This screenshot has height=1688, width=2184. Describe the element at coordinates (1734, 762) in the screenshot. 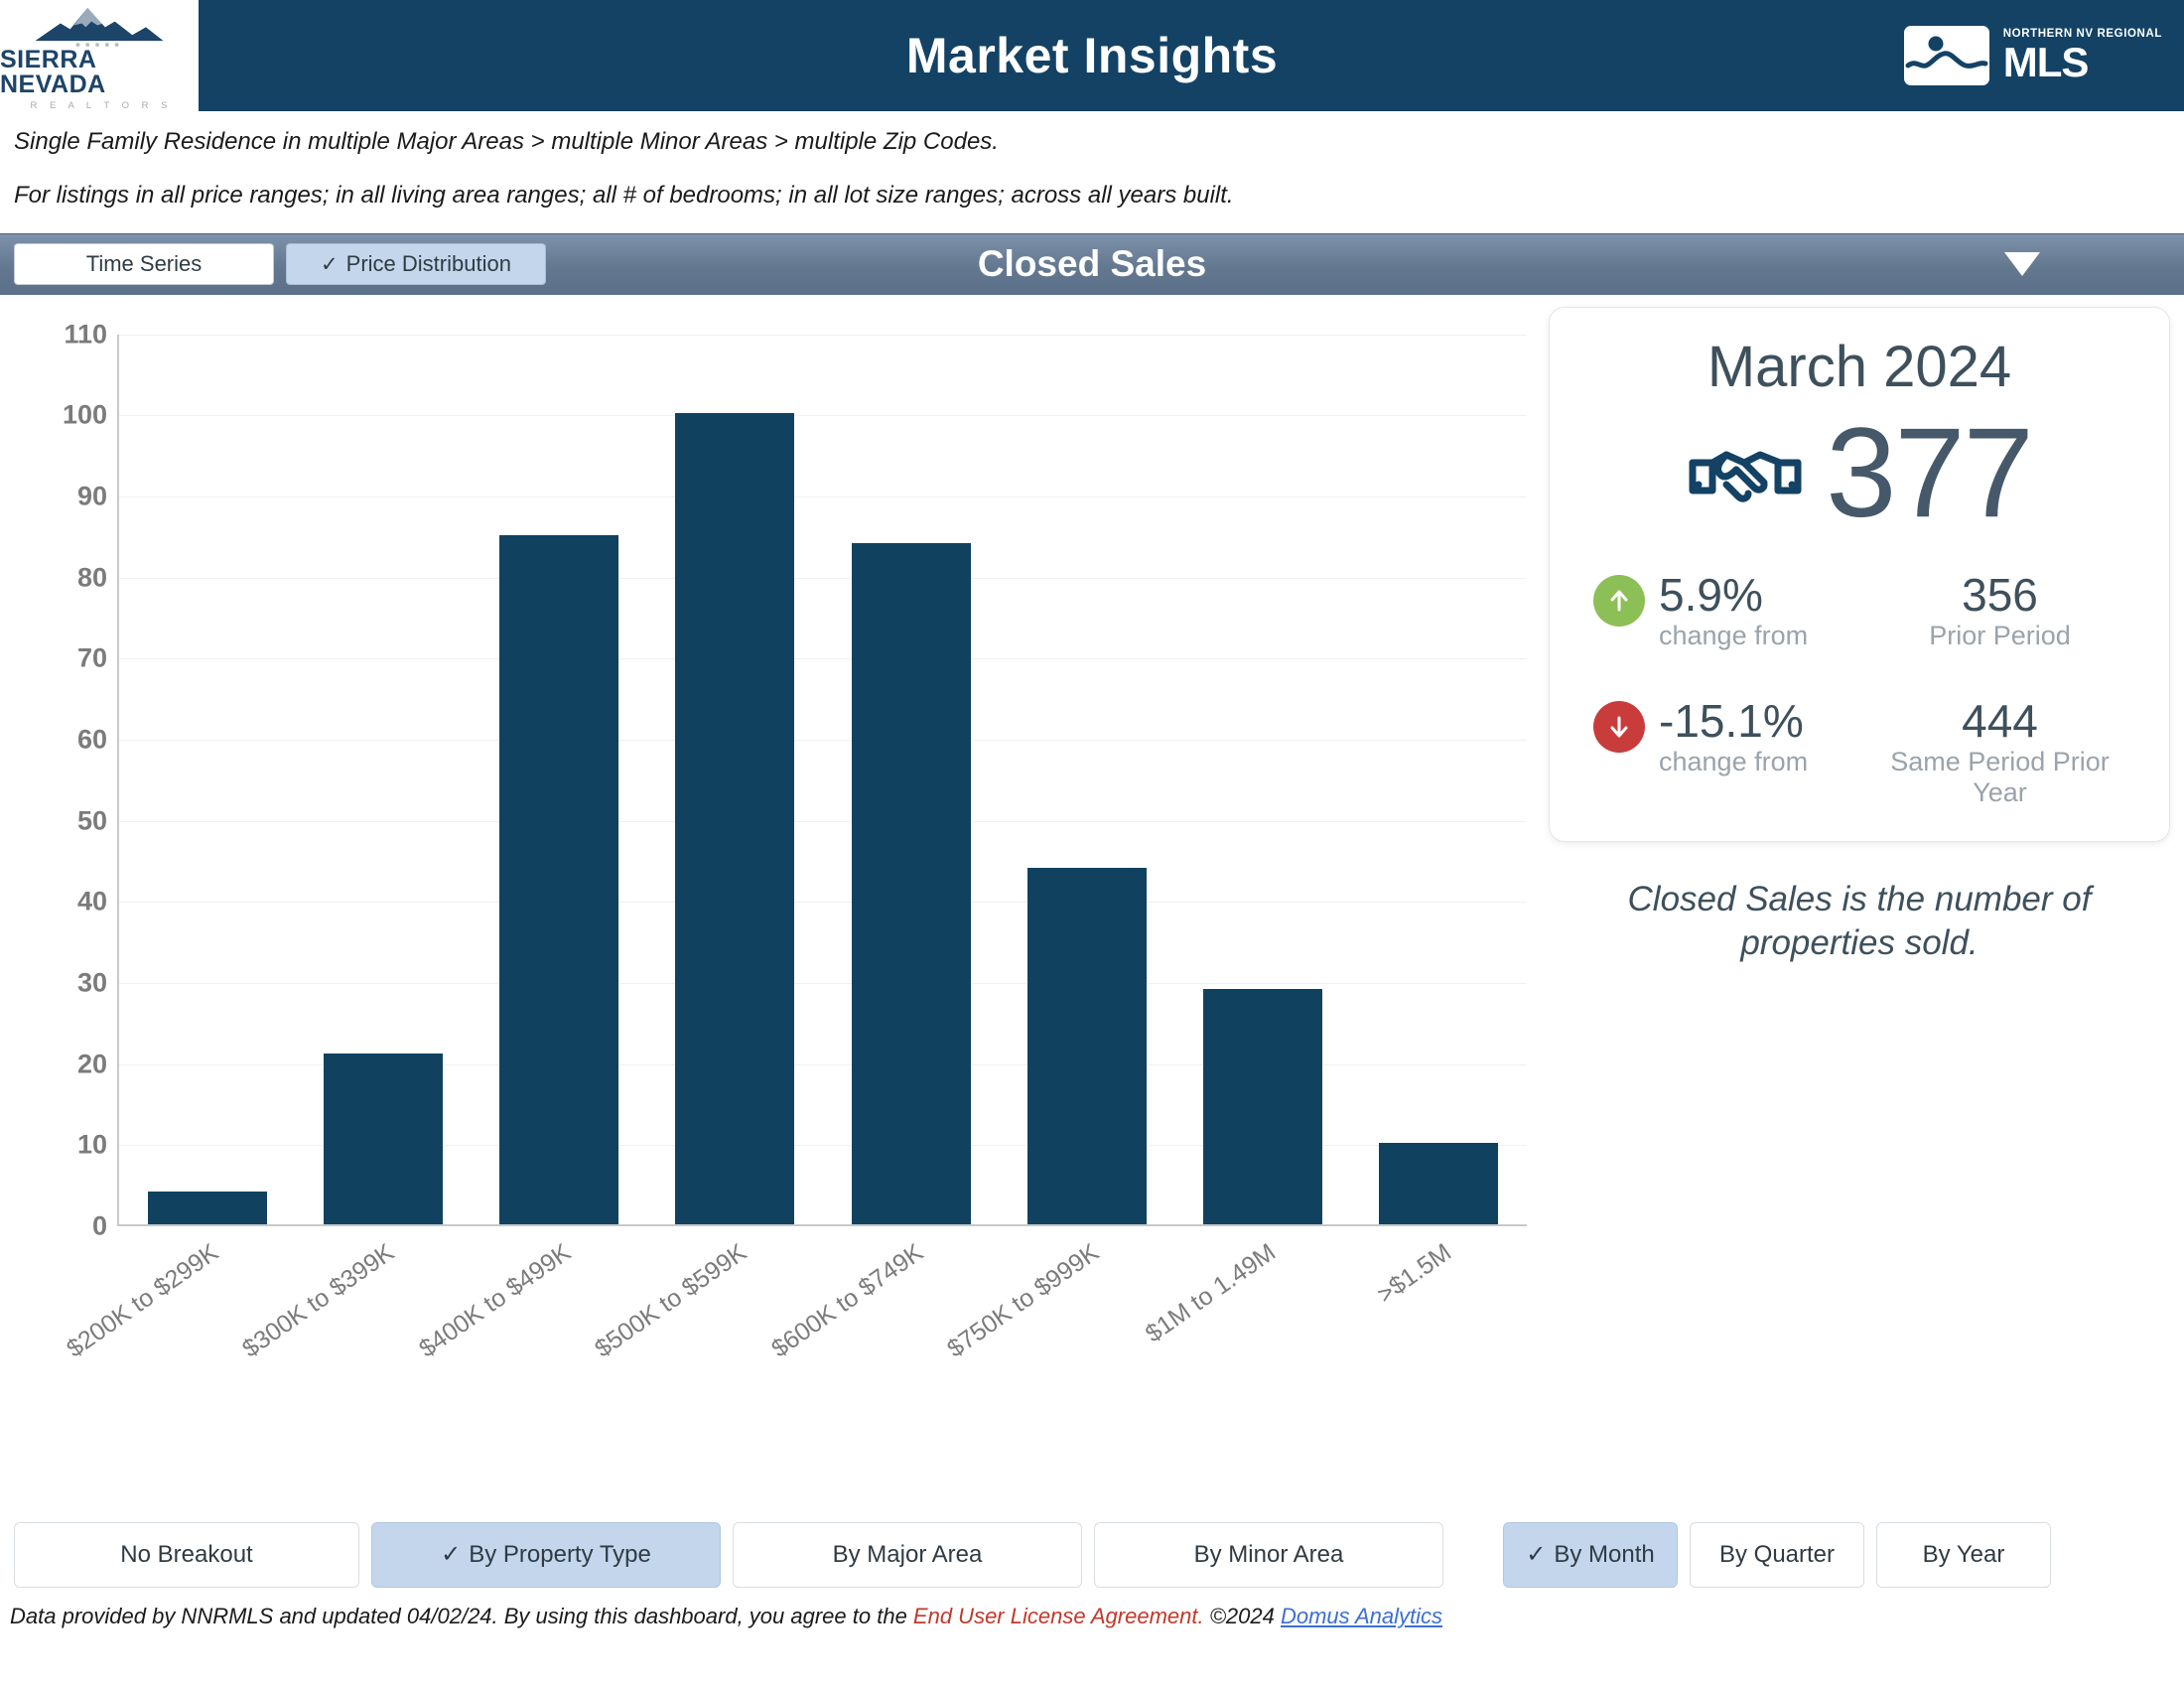

I see `pct-change-prior-year-caption: change from` at that location.